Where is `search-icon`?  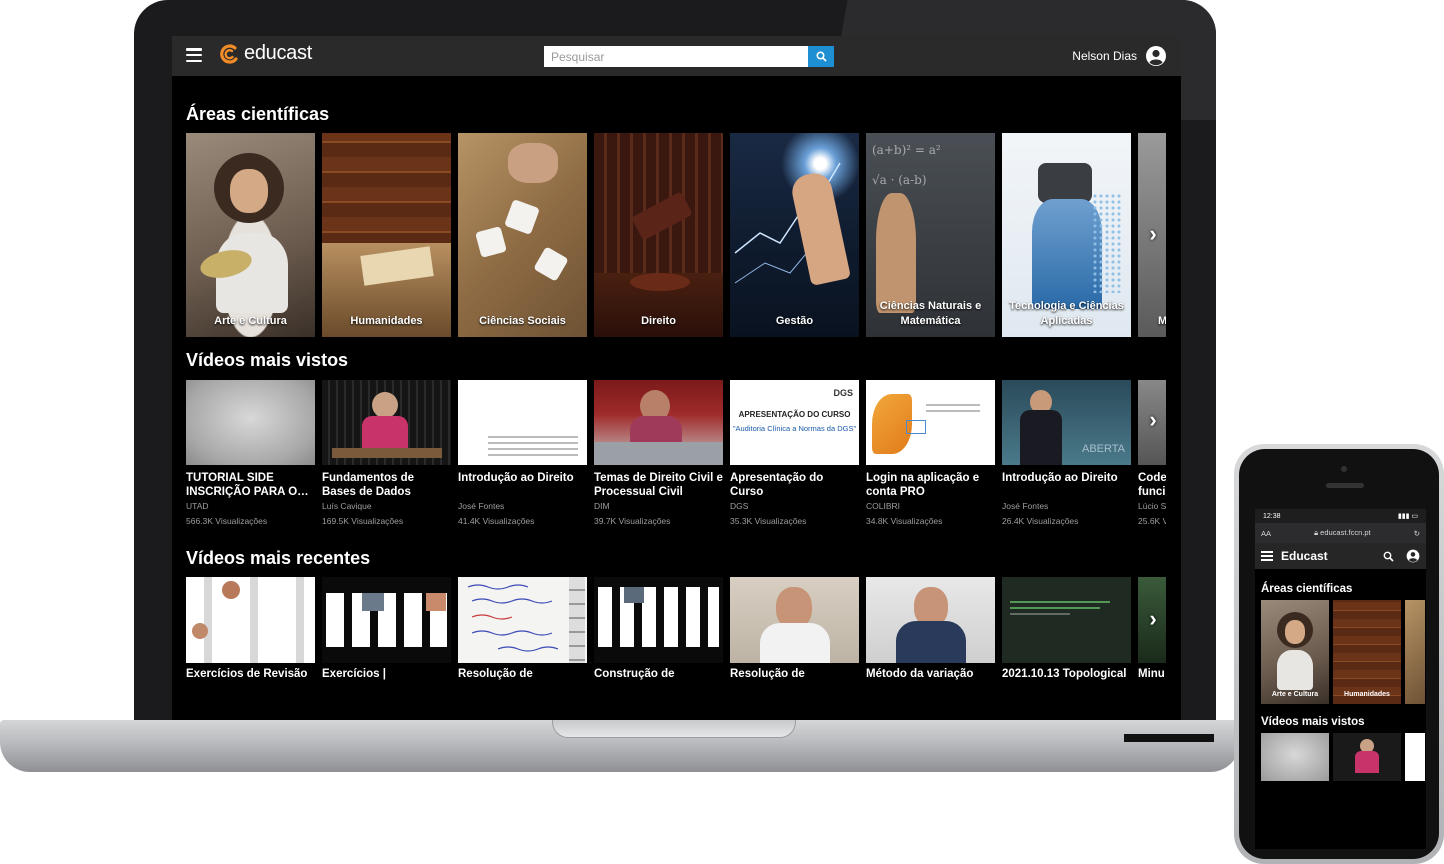
search-icon is located at coordinates (1388, 556).